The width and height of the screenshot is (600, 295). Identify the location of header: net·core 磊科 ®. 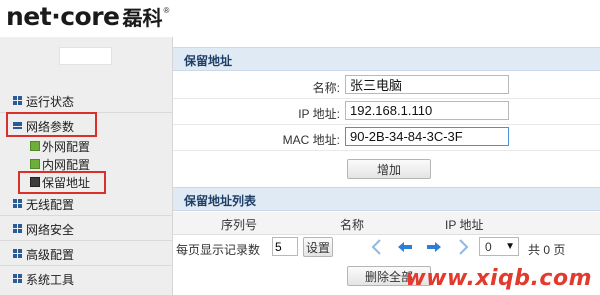
(300, 18).